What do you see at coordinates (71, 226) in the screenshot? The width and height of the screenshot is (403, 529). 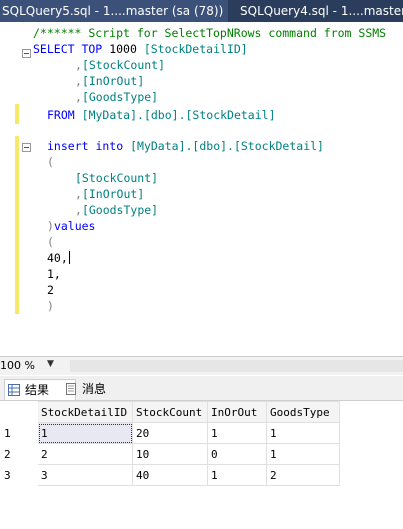 I see `code-line-13: )values` at bounding box center [71, 226].